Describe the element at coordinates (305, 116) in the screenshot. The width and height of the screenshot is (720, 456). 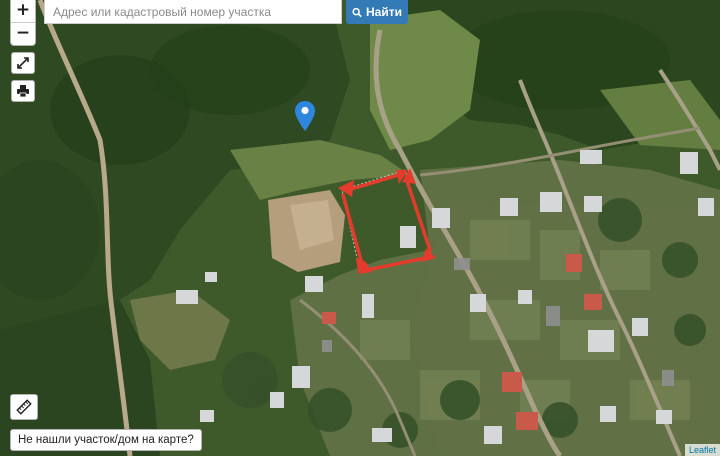
I see `location-marker-icon` at that location.